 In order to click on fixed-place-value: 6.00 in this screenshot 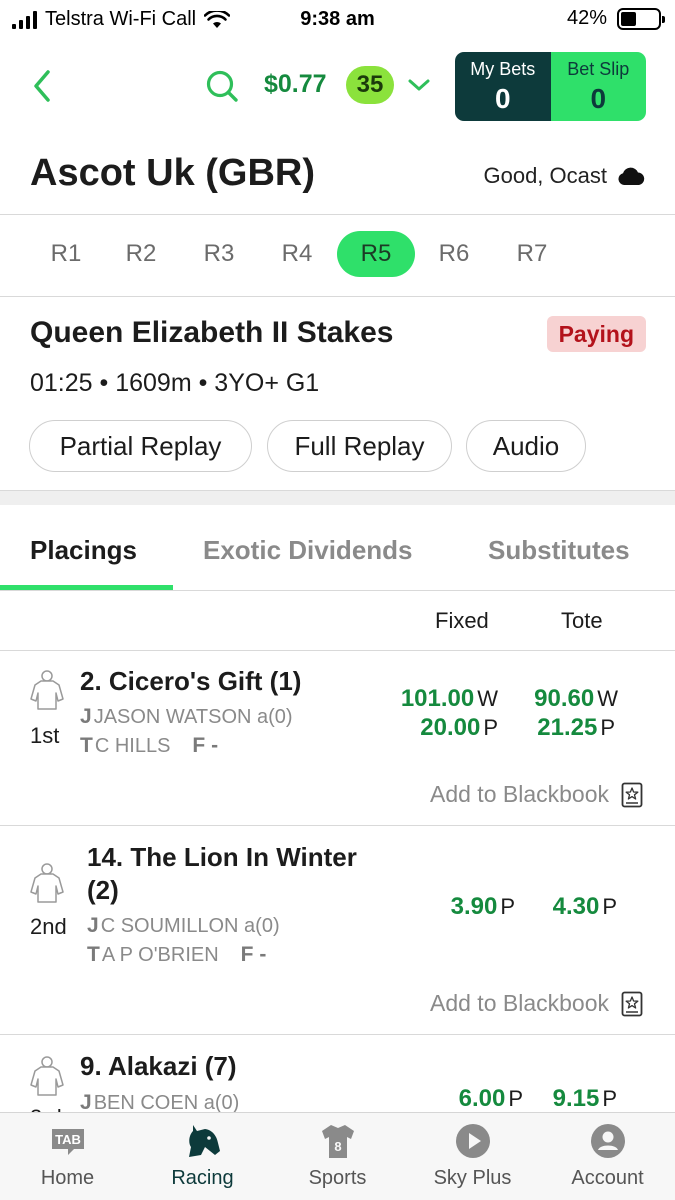, I will do `click(482, 1098)`.